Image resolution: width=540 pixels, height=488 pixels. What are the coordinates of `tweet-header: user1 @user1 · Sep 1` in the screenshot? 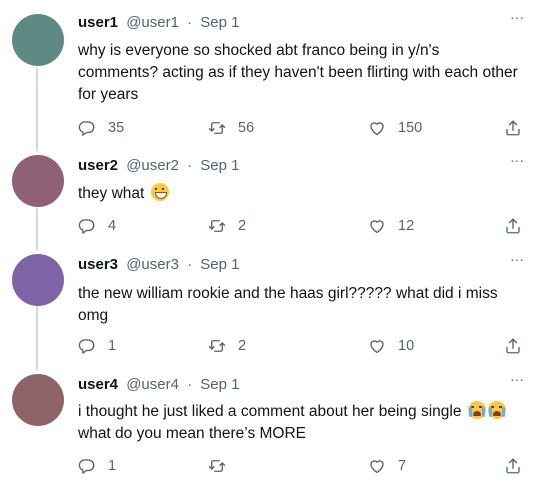 It's located at (159, 23).